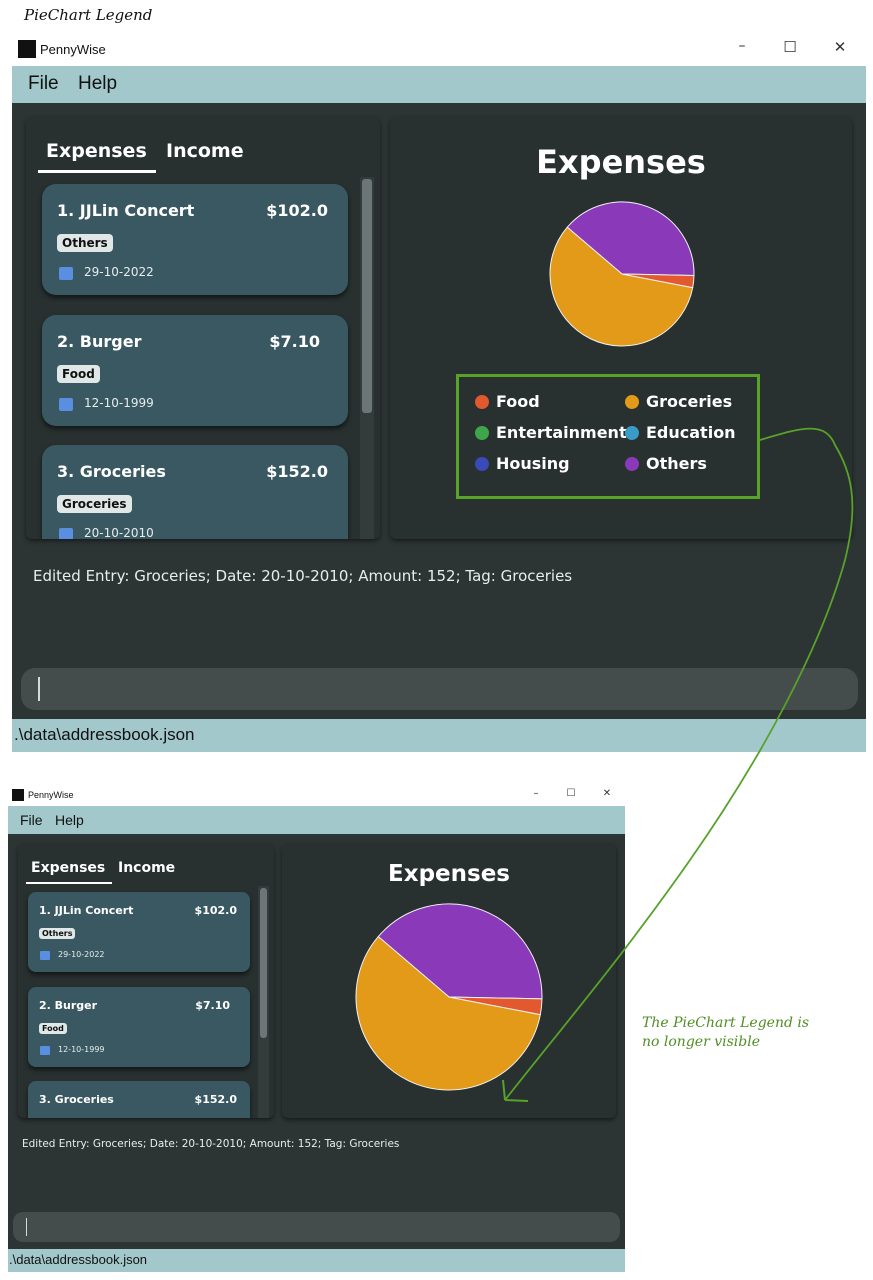 This screenshot has height=1280, width=873. What do you see at coordinates (726, 1023) in the screenshot?
I see `annotation-note-line: The PieChart Legend is` at bounding box center [726, 1023].